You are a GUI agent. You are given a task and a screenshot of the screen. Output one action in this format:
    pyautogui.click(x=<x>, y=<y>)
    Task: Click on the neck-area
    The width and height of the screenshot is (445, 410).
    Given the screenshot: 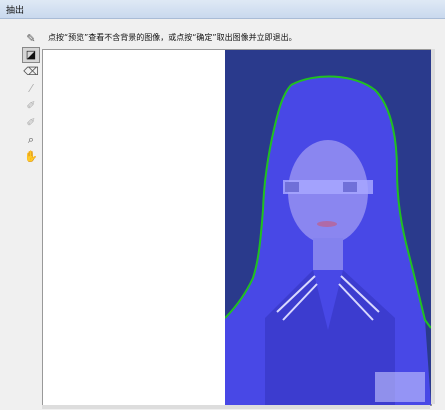 What is the action you would take?
    pyautogui.click(x=328, y=254)
    